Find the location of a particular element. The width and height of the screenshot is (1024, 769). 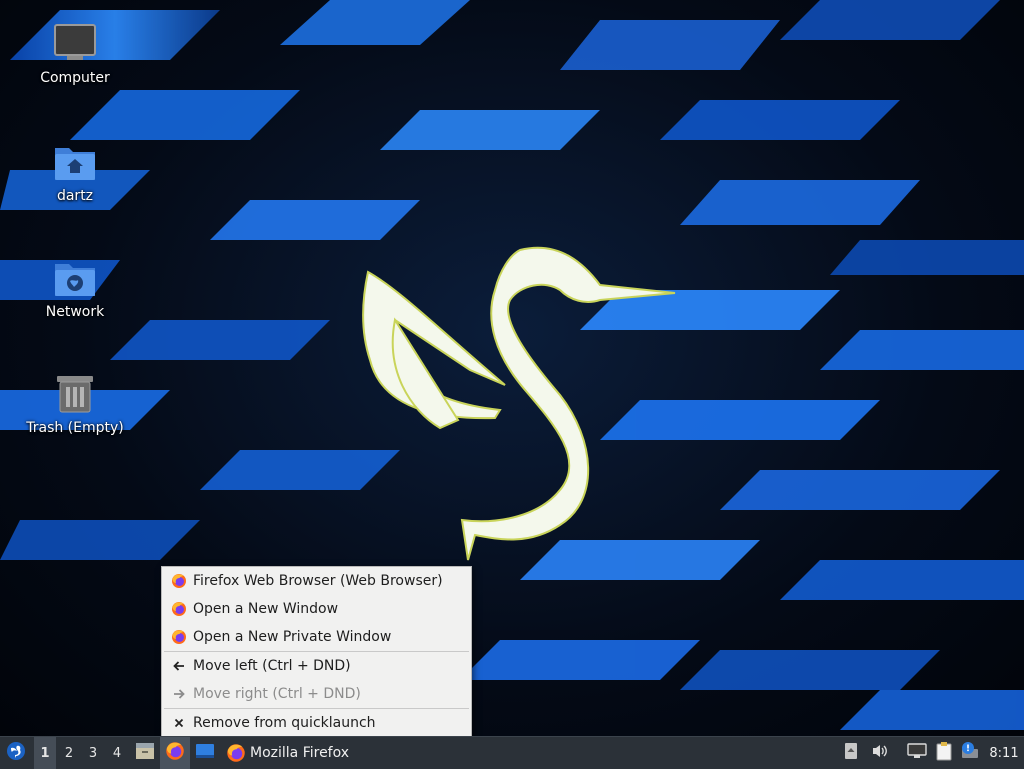

network-wired-icon is located at coordinates (917, 753).